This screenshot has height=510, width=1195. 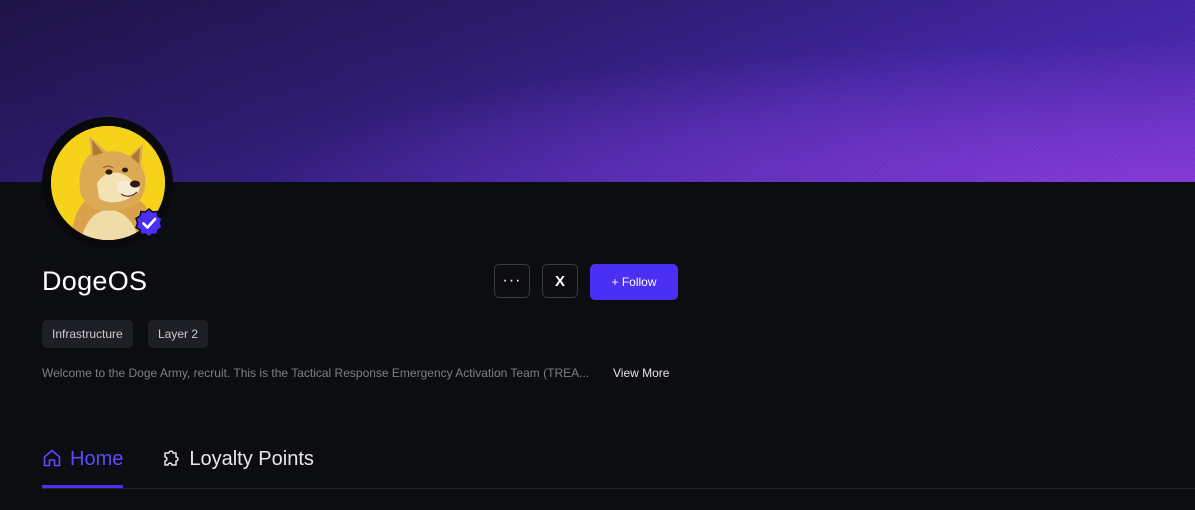 What do you see at coordinates (97, 459) in the screenshot?
I see `tab-home-label: Home` at bounding box center [97, 459].